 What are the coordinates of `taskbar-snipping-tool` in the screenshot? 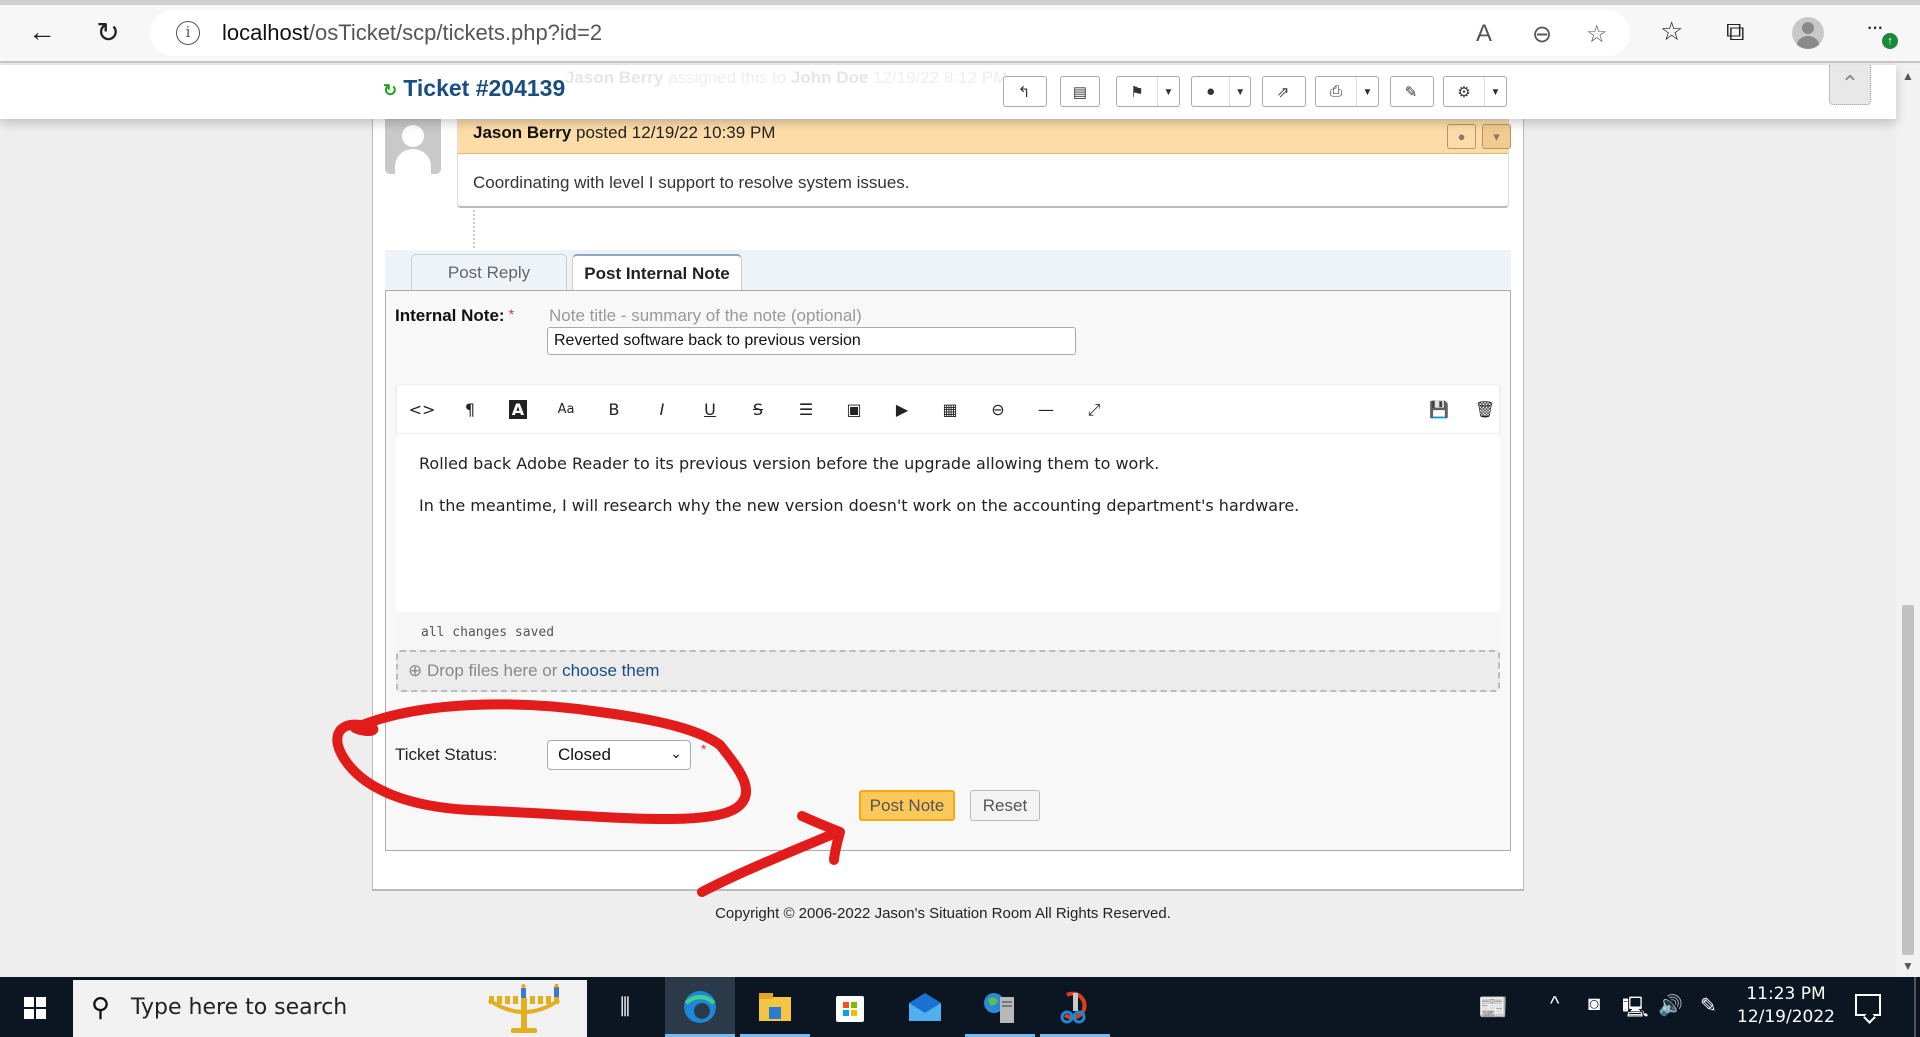 It's located at (1075, 1007).